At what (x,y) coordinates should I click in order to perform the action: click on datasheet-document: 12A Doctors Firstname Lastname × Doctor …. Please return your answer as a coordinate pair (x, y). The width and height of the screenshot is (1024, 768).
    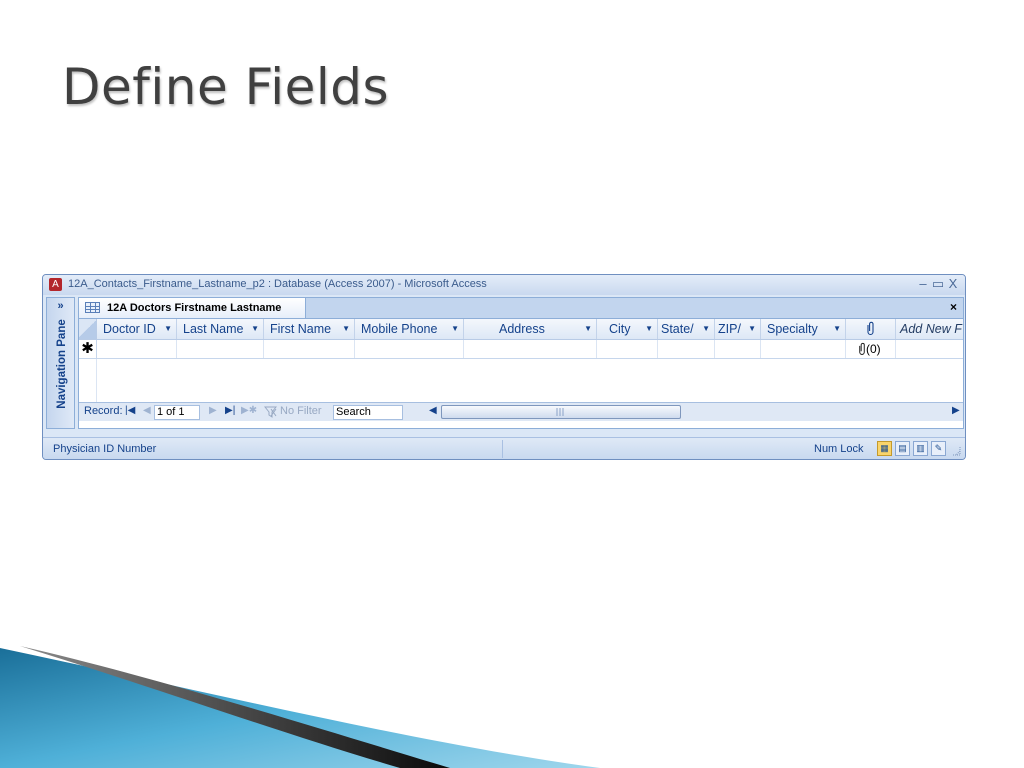
    Looking at the image, I should click on (521, 363).